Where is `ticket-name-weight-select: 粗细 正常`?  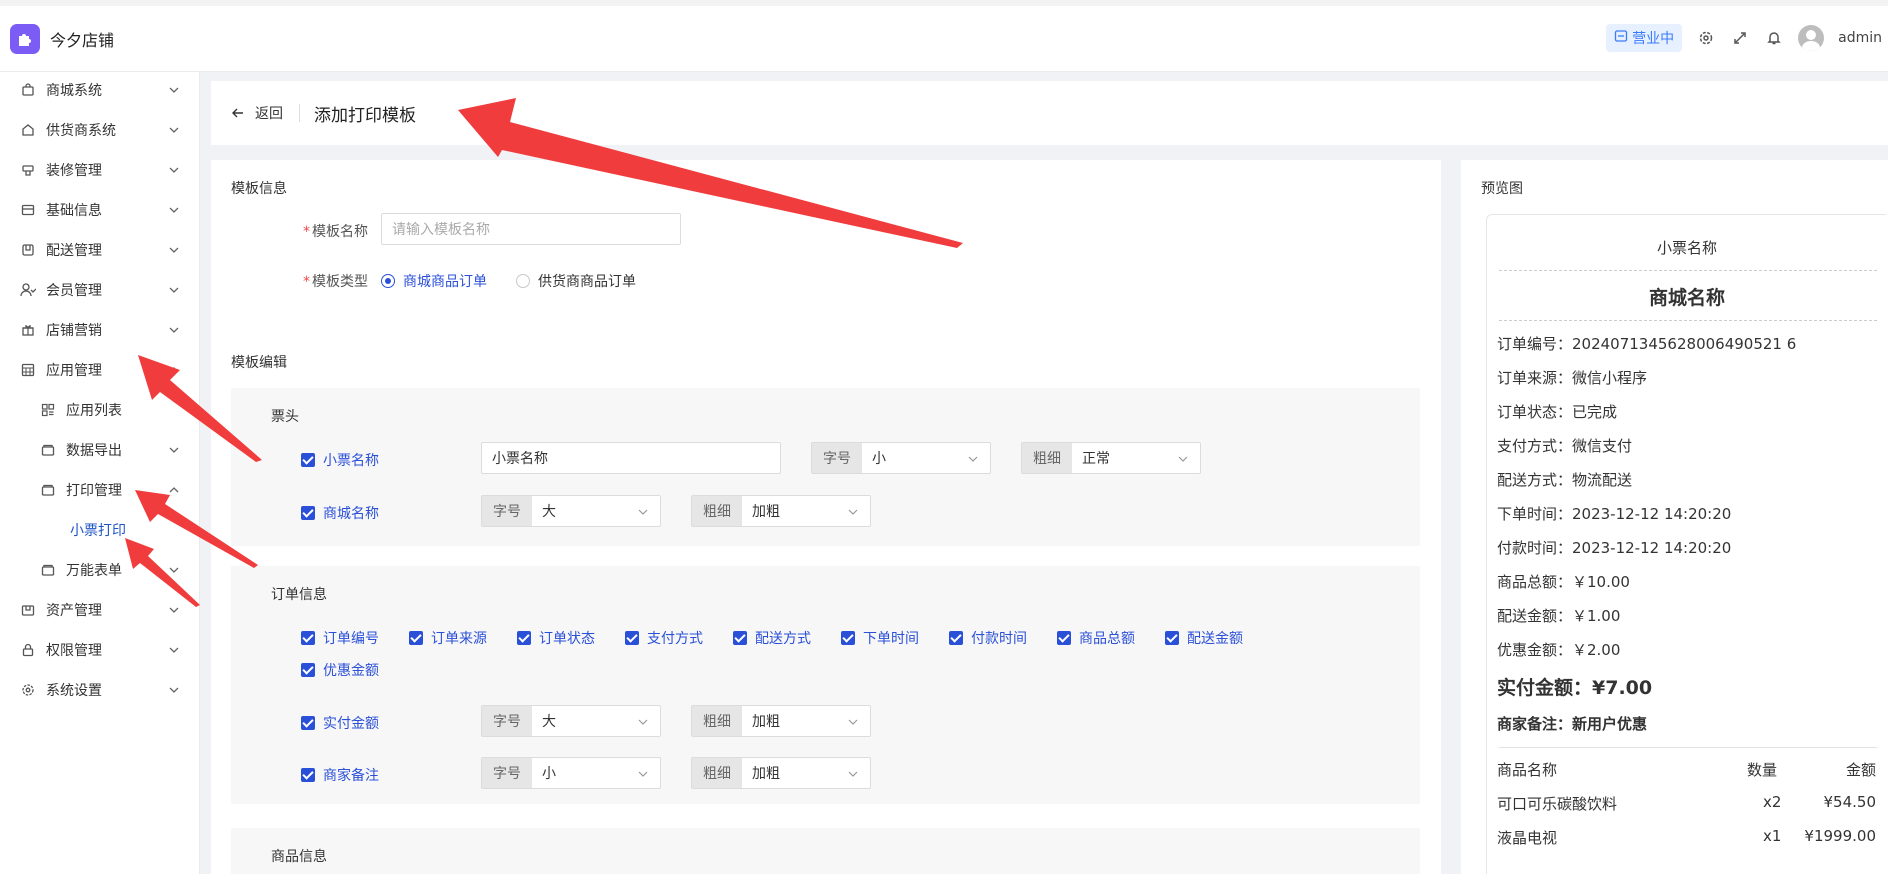
ticket-name-weight-select: 粗细 正常 is located at coordinates (1111, 458).